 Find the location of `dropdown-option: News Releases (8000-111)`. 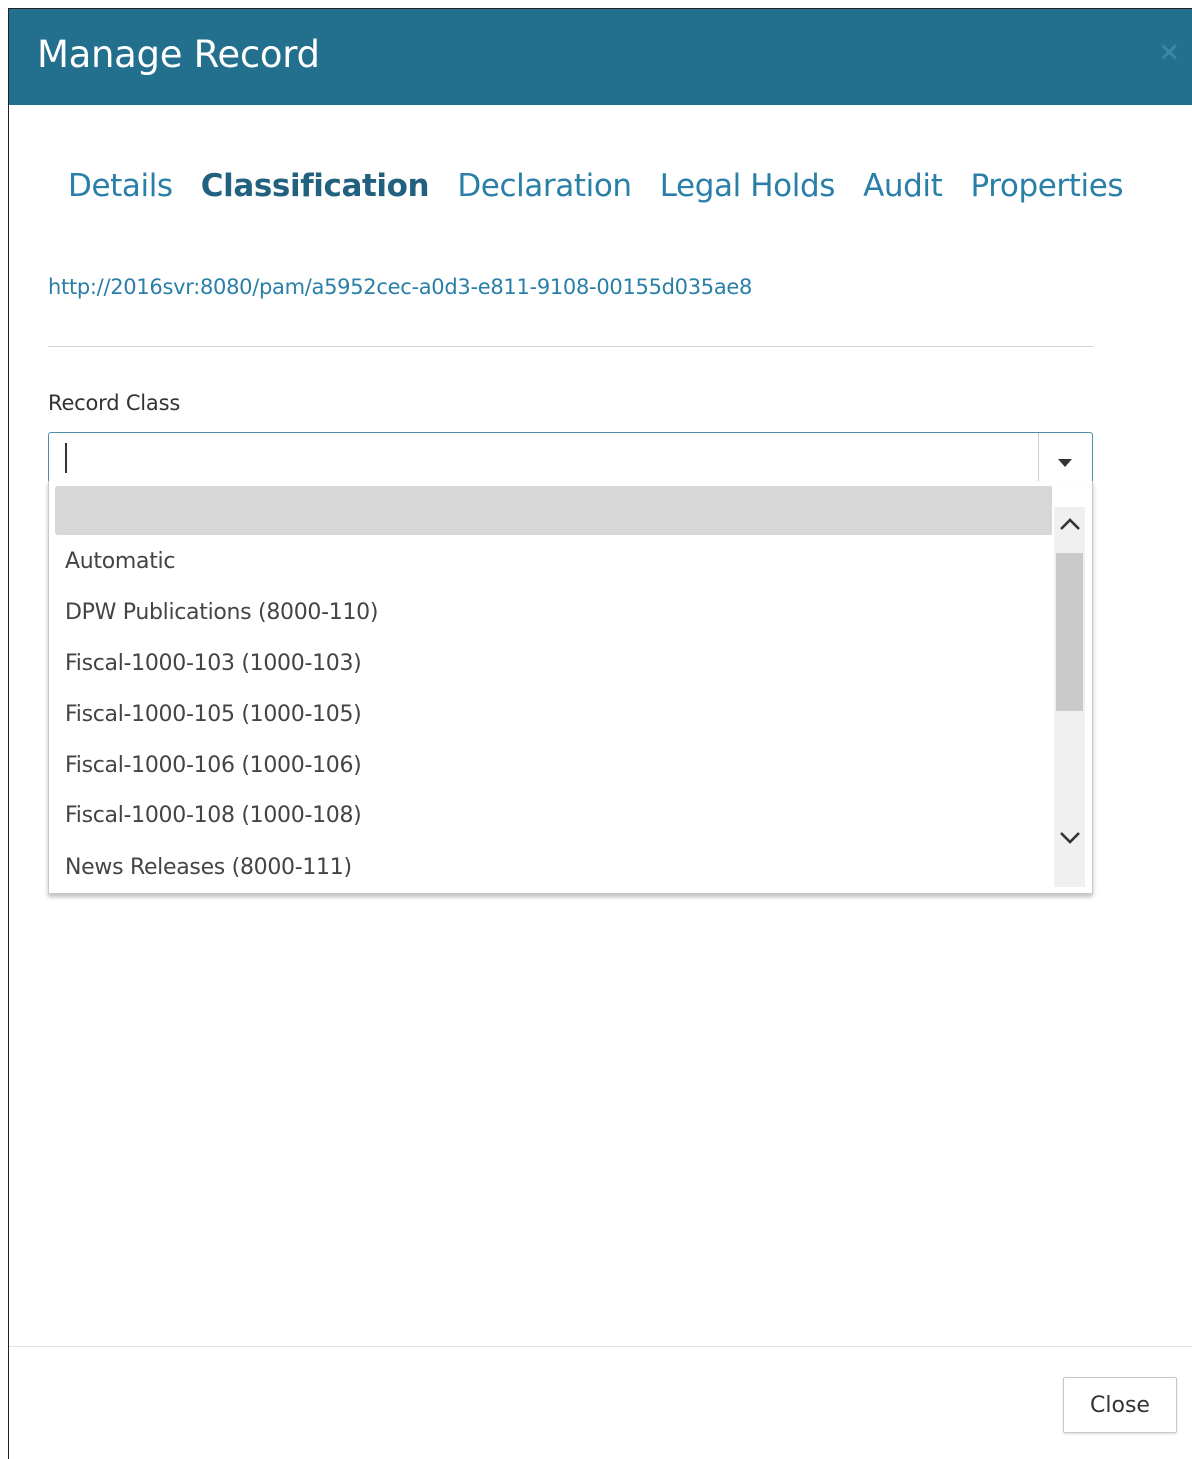

dropdown-option: News Releases (8000-111) is located at coordinates (208, 868).